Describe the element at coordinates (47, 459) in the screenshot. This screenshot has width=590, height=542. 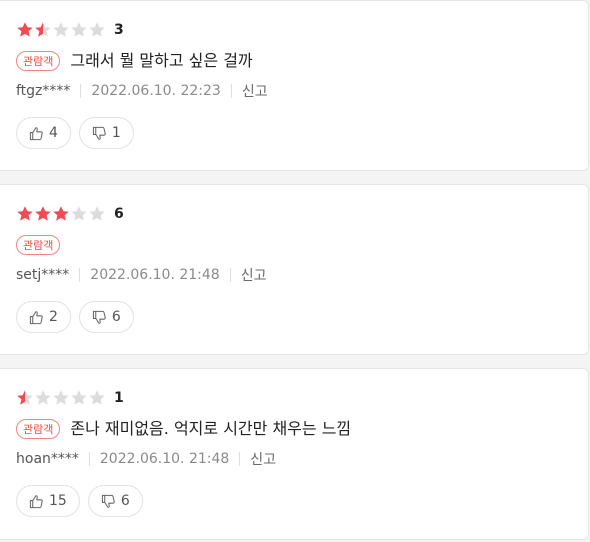
I see `user-id: hoan****` at that location.